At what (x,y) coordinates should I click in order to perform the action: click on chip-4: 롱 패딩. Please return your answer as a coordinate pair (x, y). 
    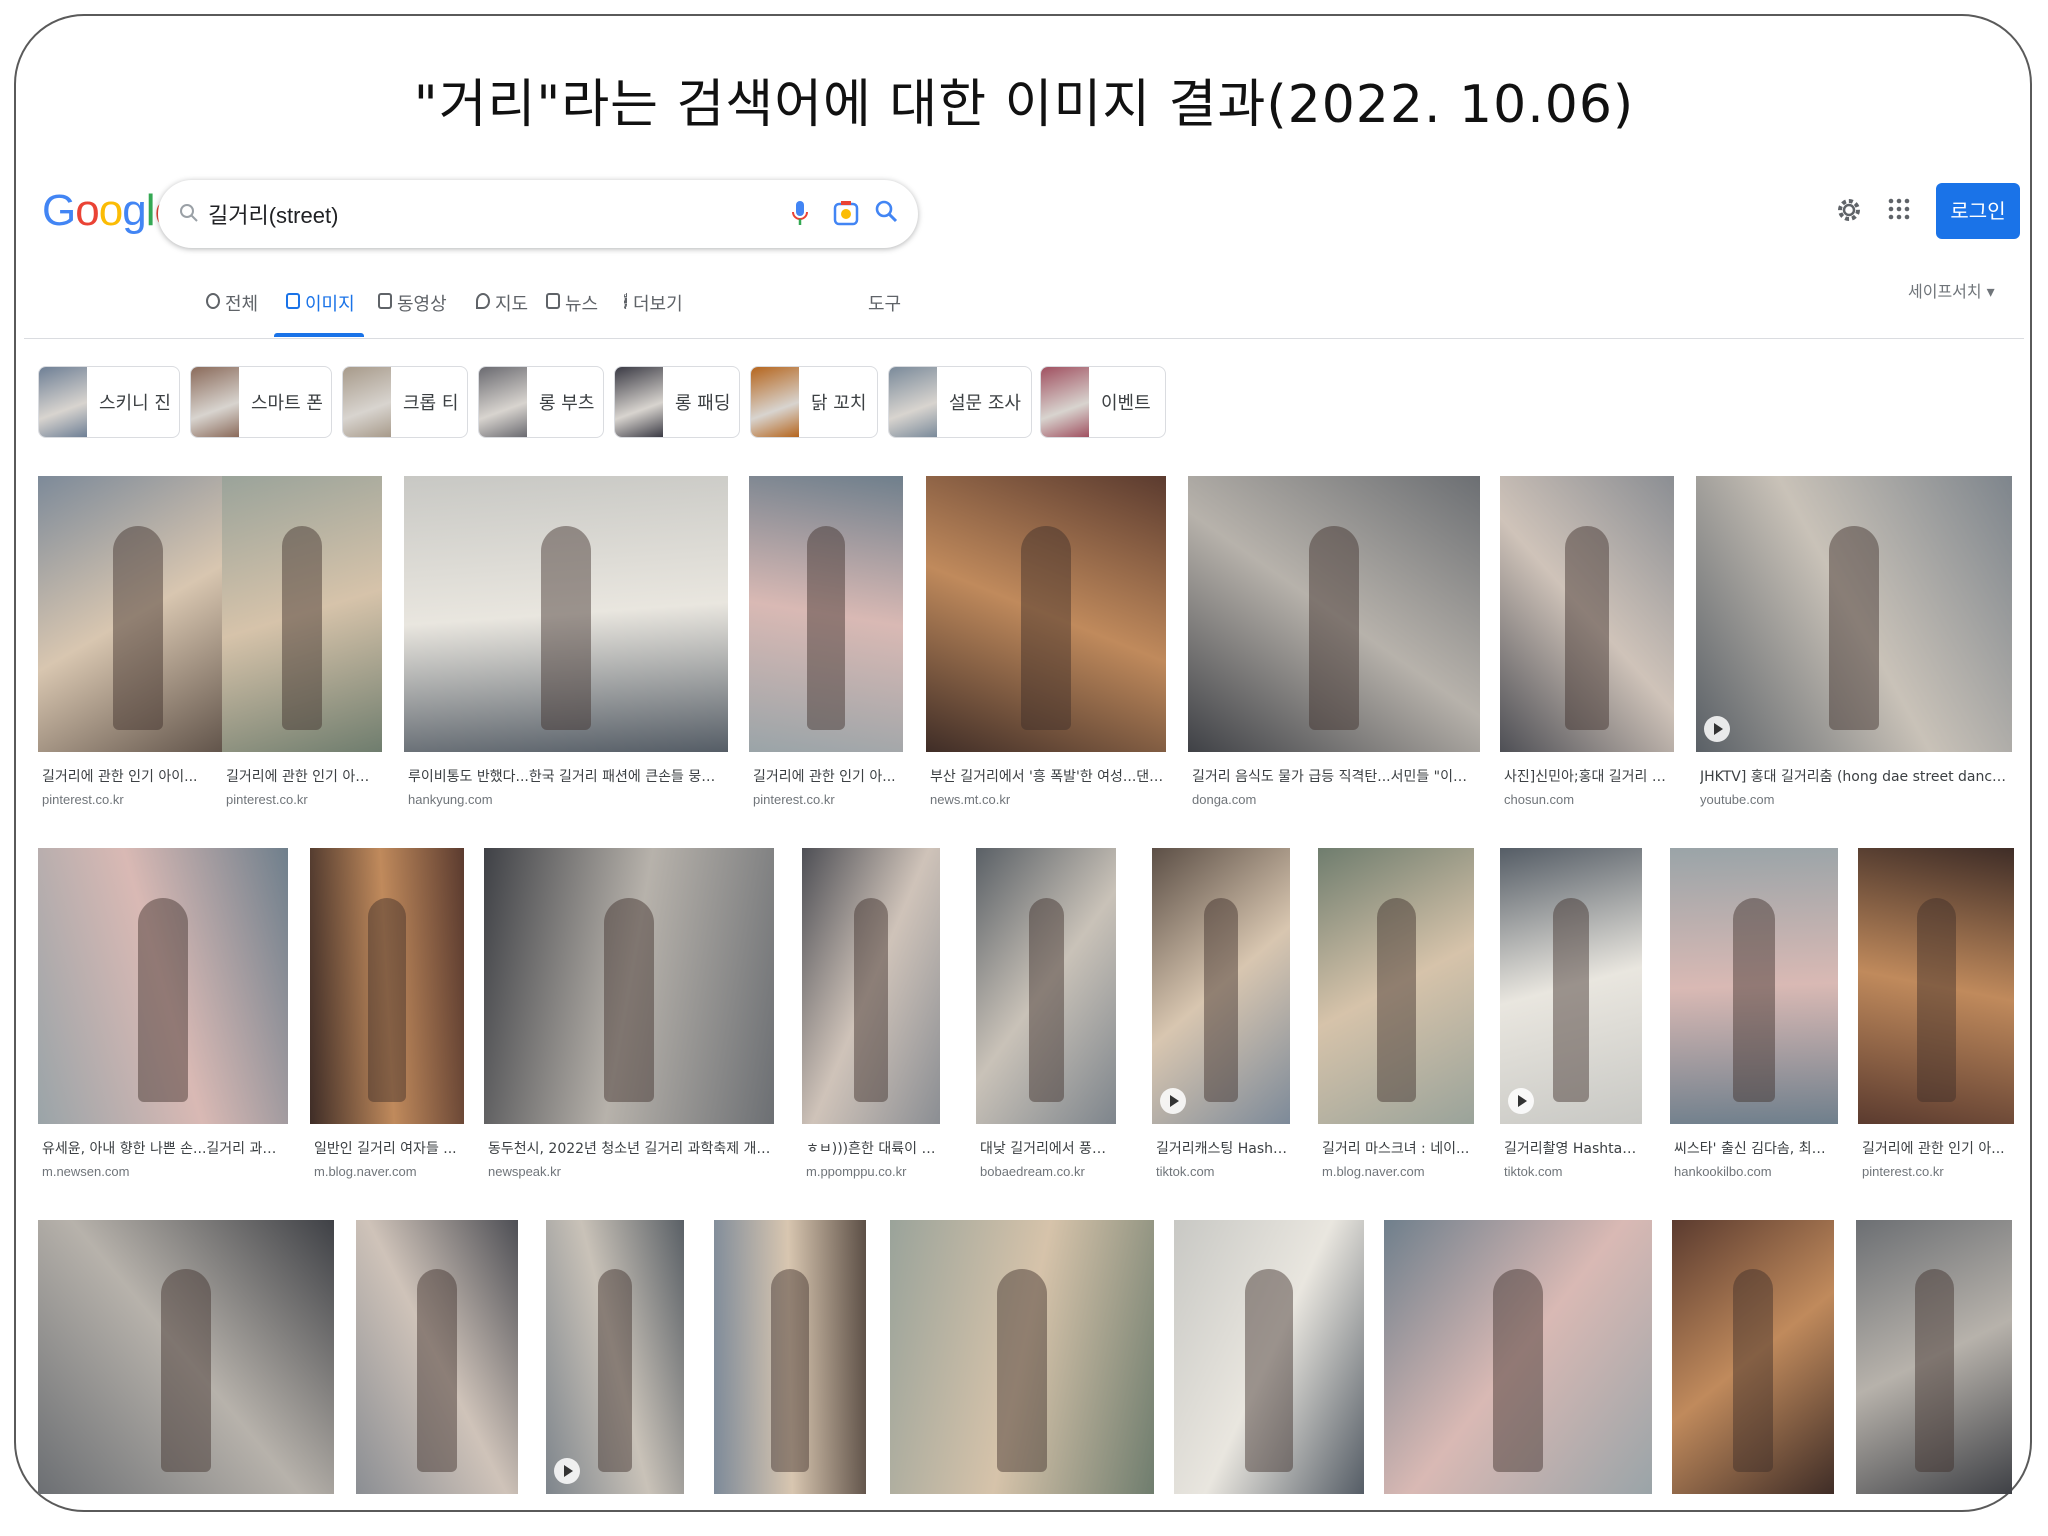
    Looking at the image, I should click on (677, 402).